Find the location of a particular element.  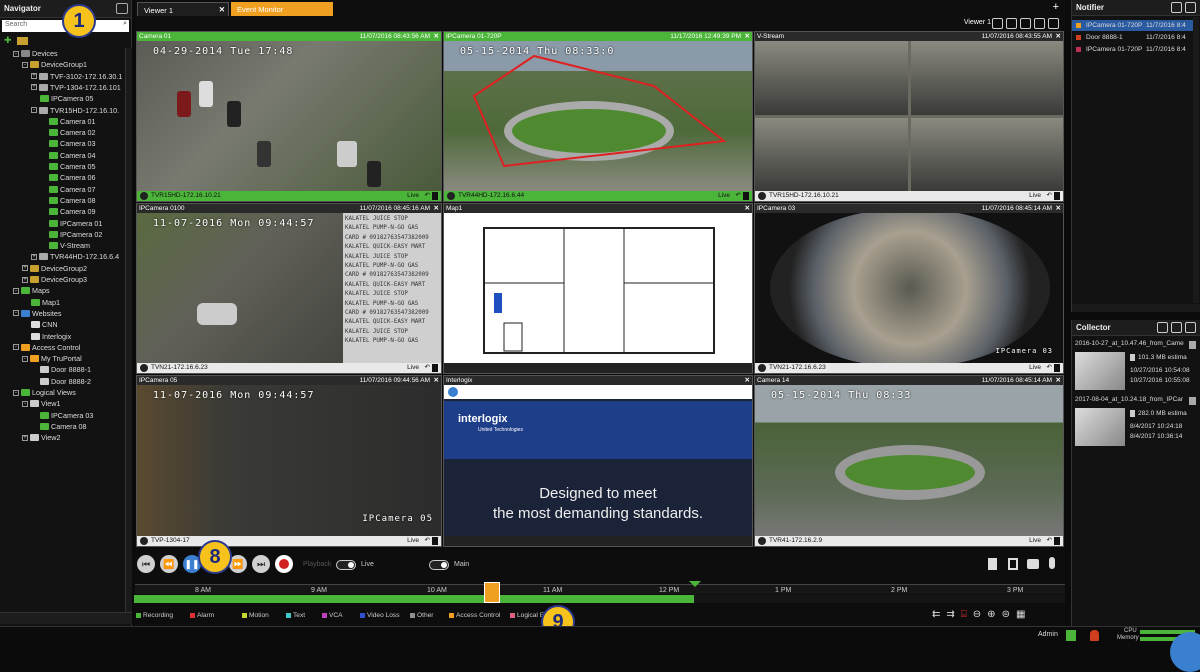

tree-item: Map1 is located at coordinates (45, 302).